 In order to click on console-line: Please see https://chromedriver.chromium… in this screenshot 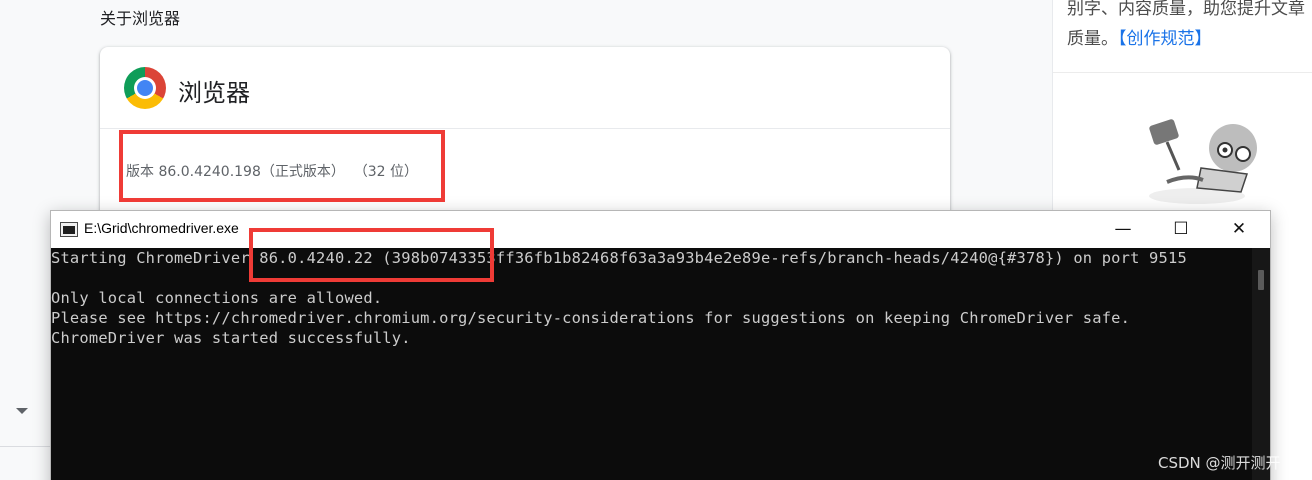, I will do `click(591, 318)`.